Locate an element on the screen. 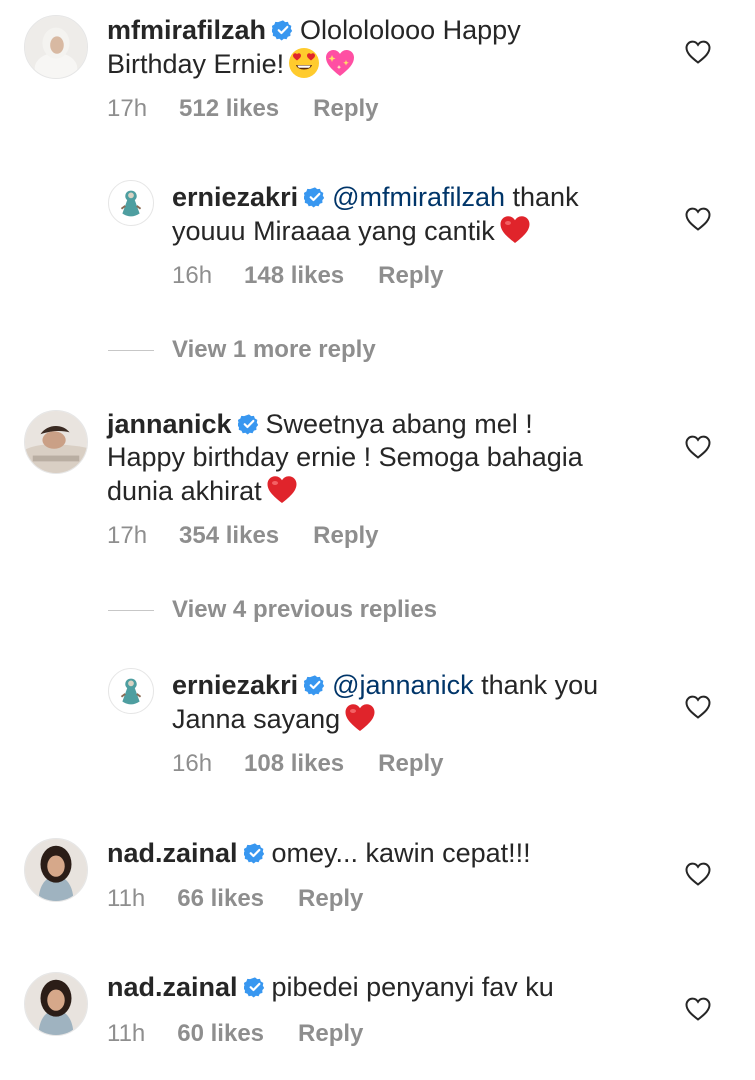  likes-count: 60 likes is located at coordinates (220, 1033).